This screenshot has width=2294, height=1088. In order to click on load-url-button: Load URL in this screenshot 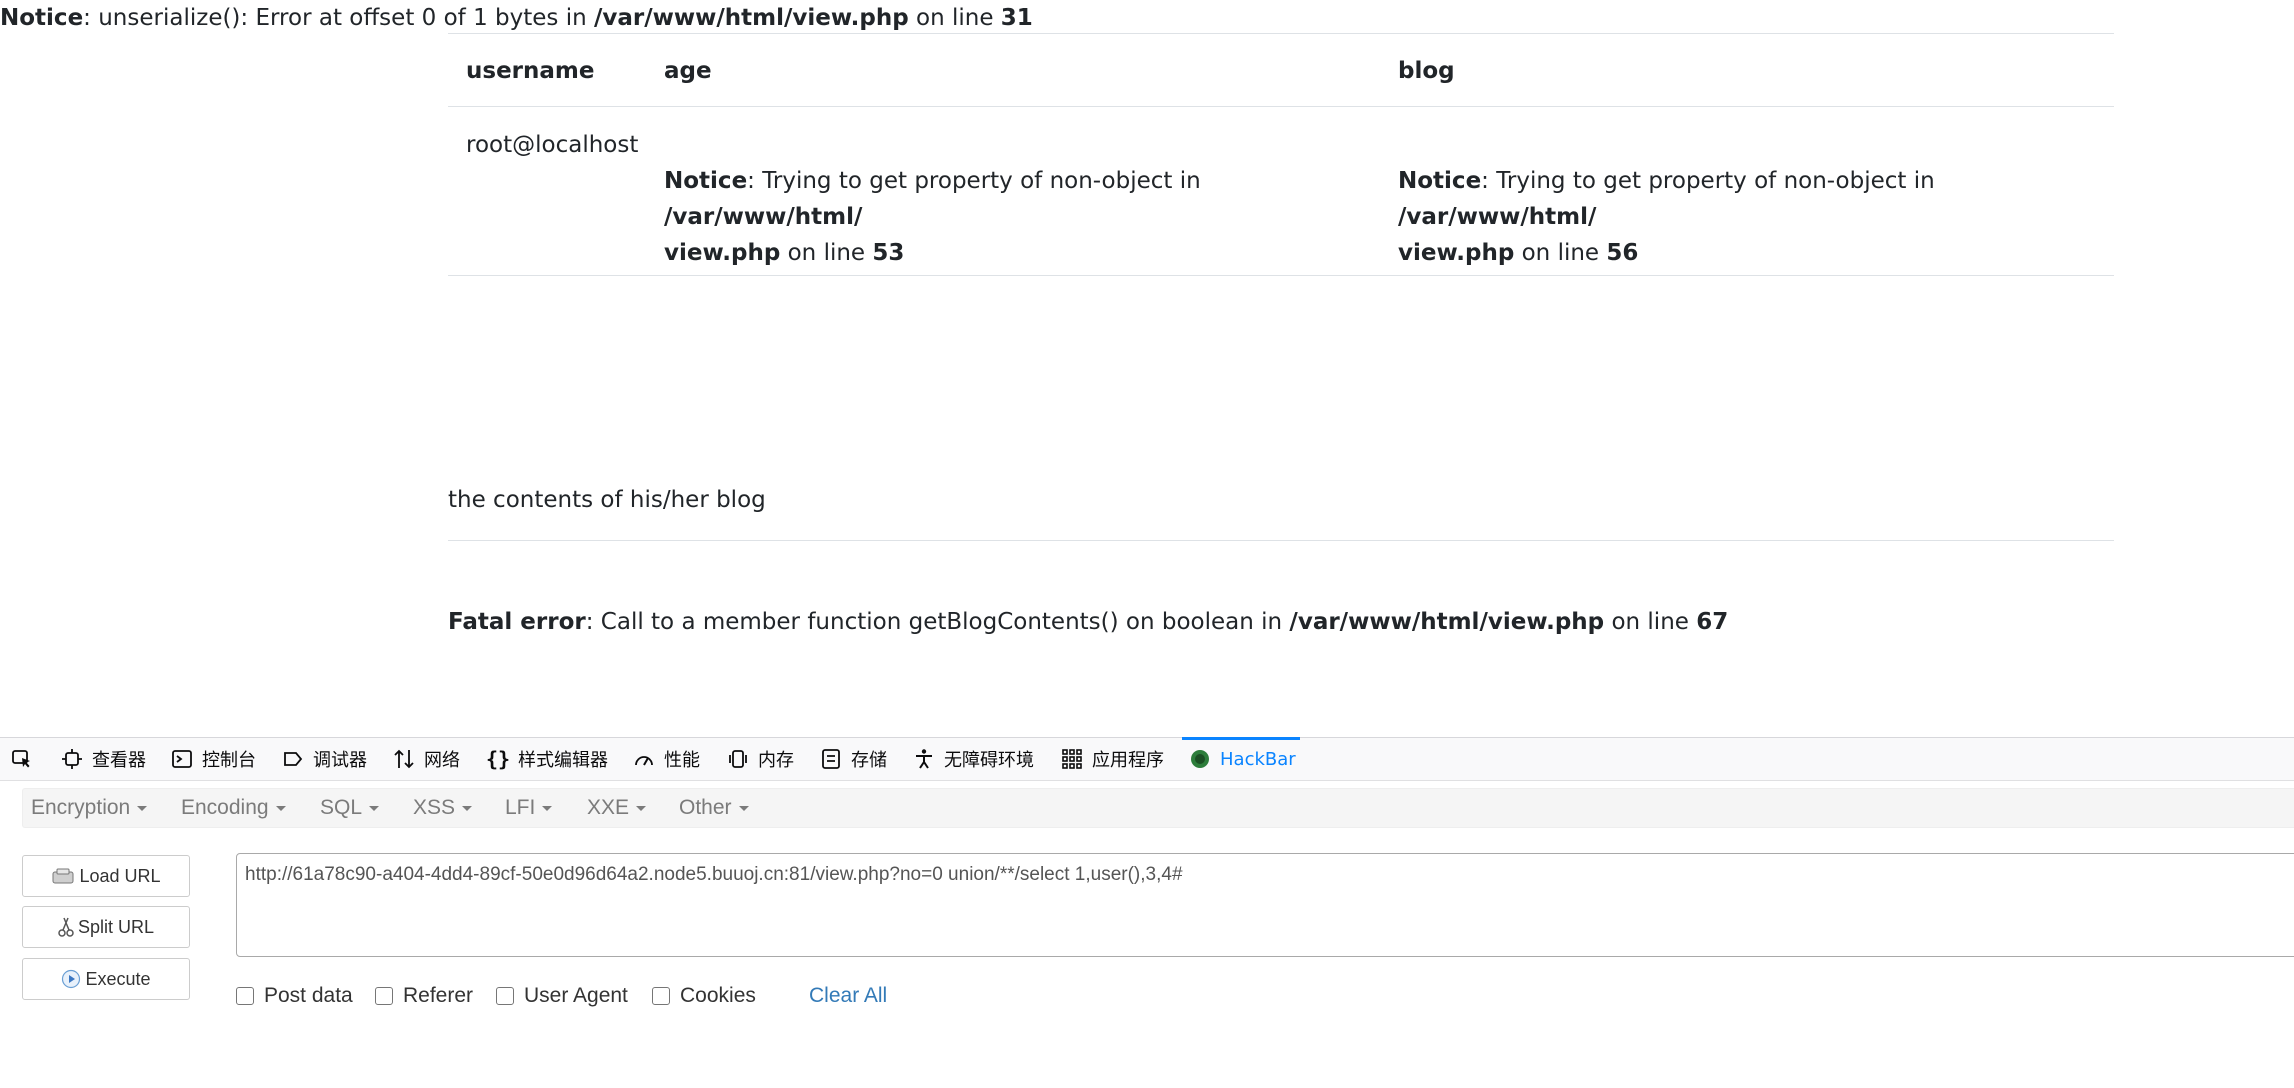, I will do `click(106, 876)`.